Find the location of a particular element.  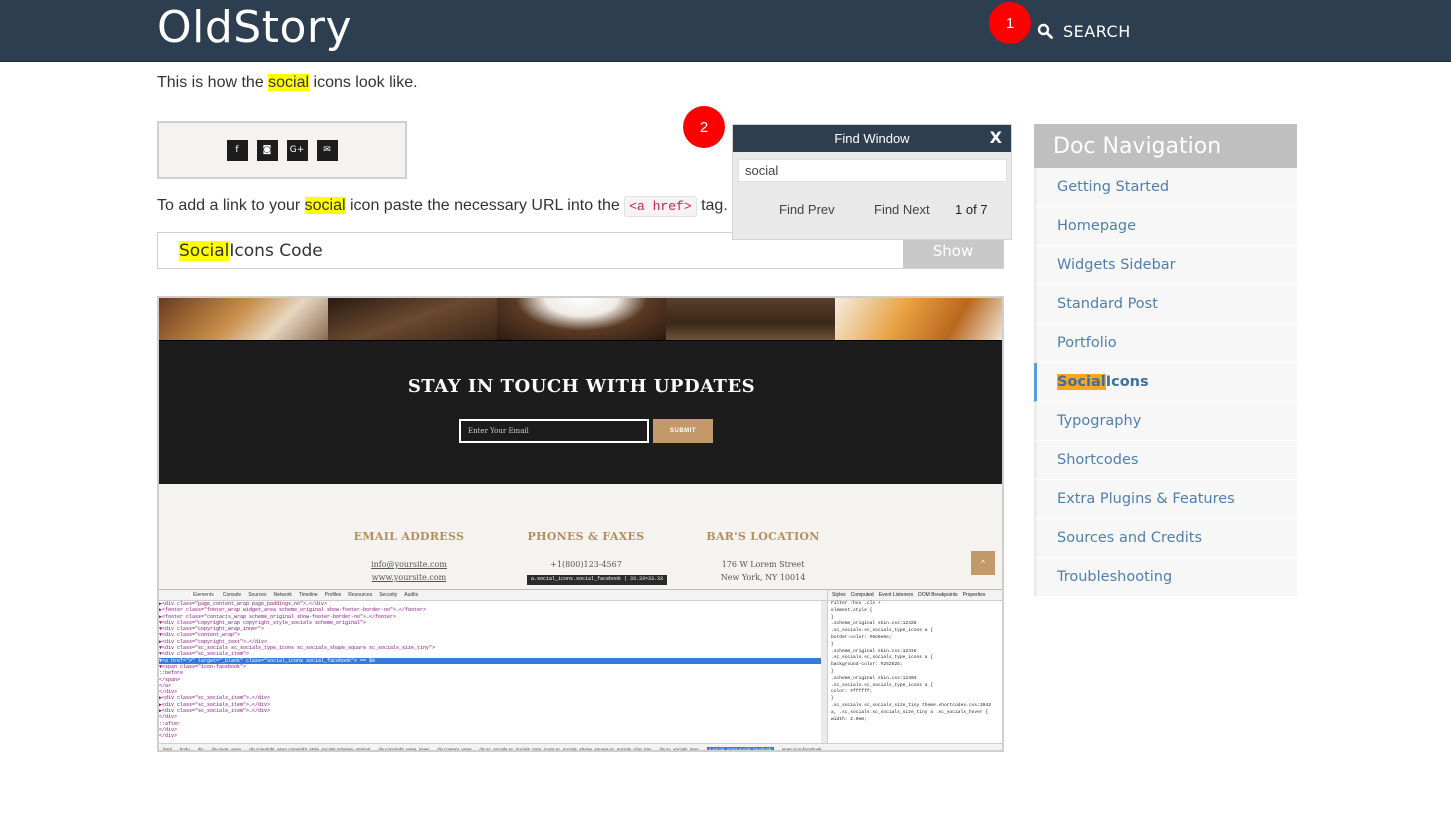

photo-whiskey is located at coordinates (243, 319).